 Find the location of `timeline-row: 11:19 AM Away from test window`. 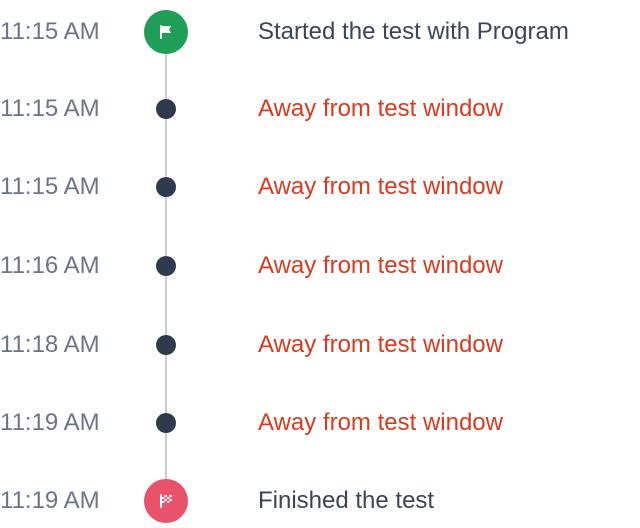

timeline-row: 11:19 AM Away from test window is located at coordinates (320, 423).